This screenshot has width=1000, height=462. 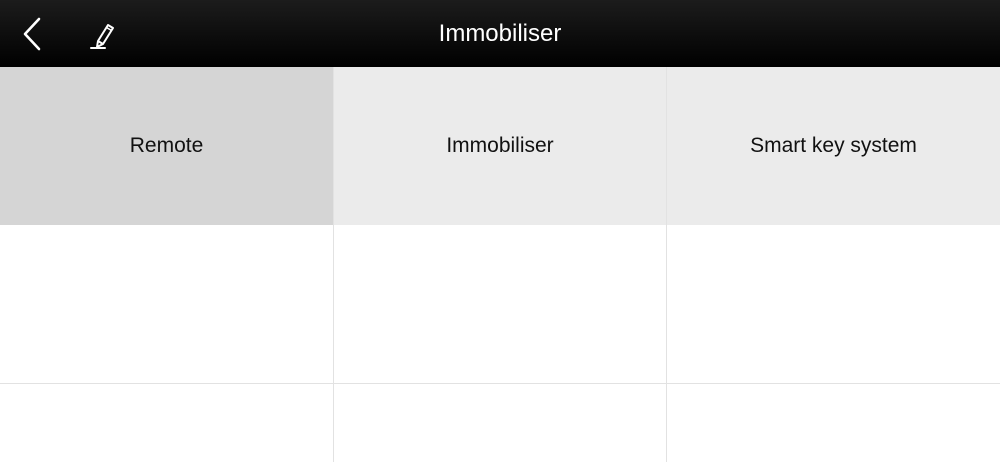 I want to click on tile-label: Immobiliser, so click(x=500, y=145).